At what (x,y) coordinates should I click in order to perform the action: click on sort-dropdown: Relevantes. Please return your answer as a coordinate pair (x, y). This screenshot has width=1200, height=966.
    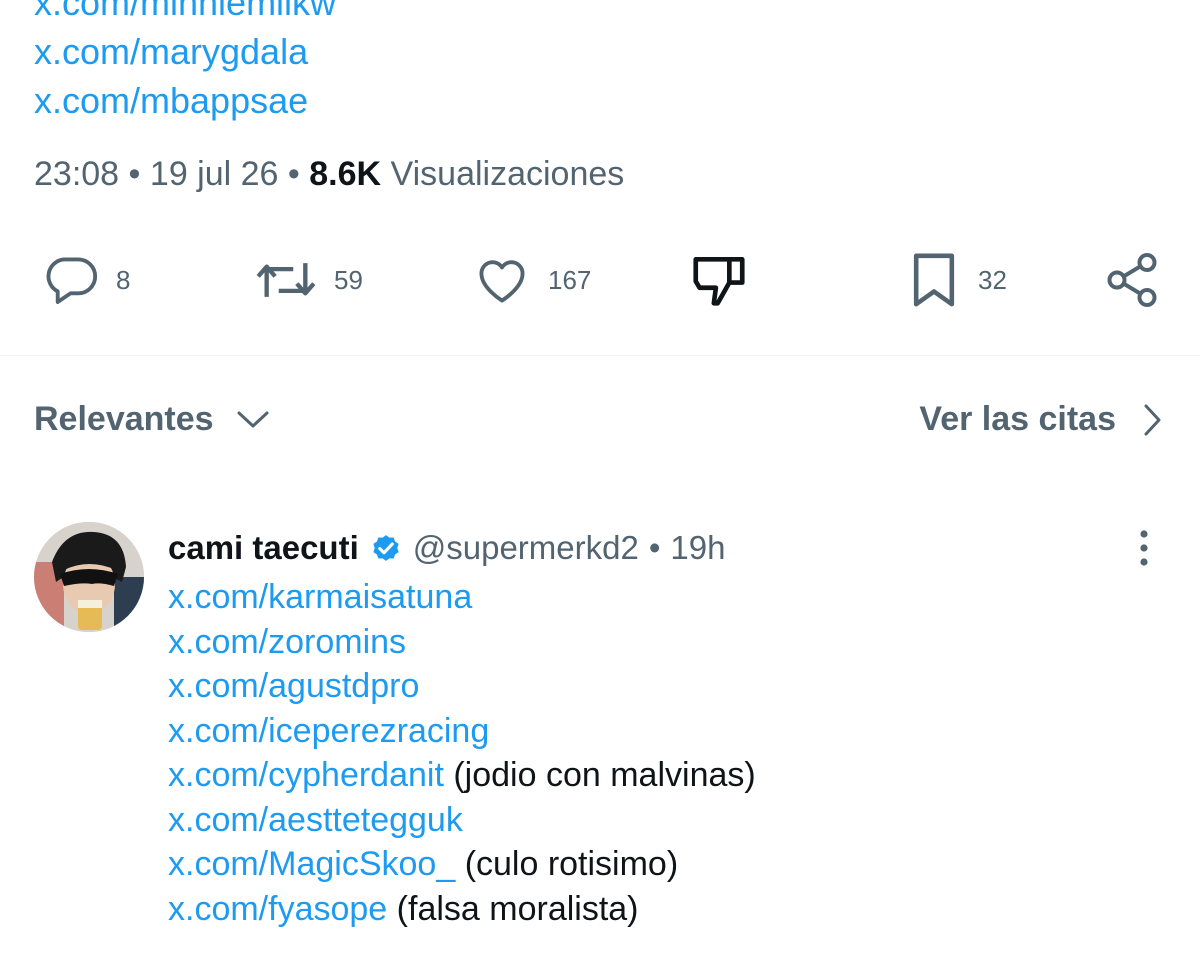
    Looking at the image, I should click on (152, 419).